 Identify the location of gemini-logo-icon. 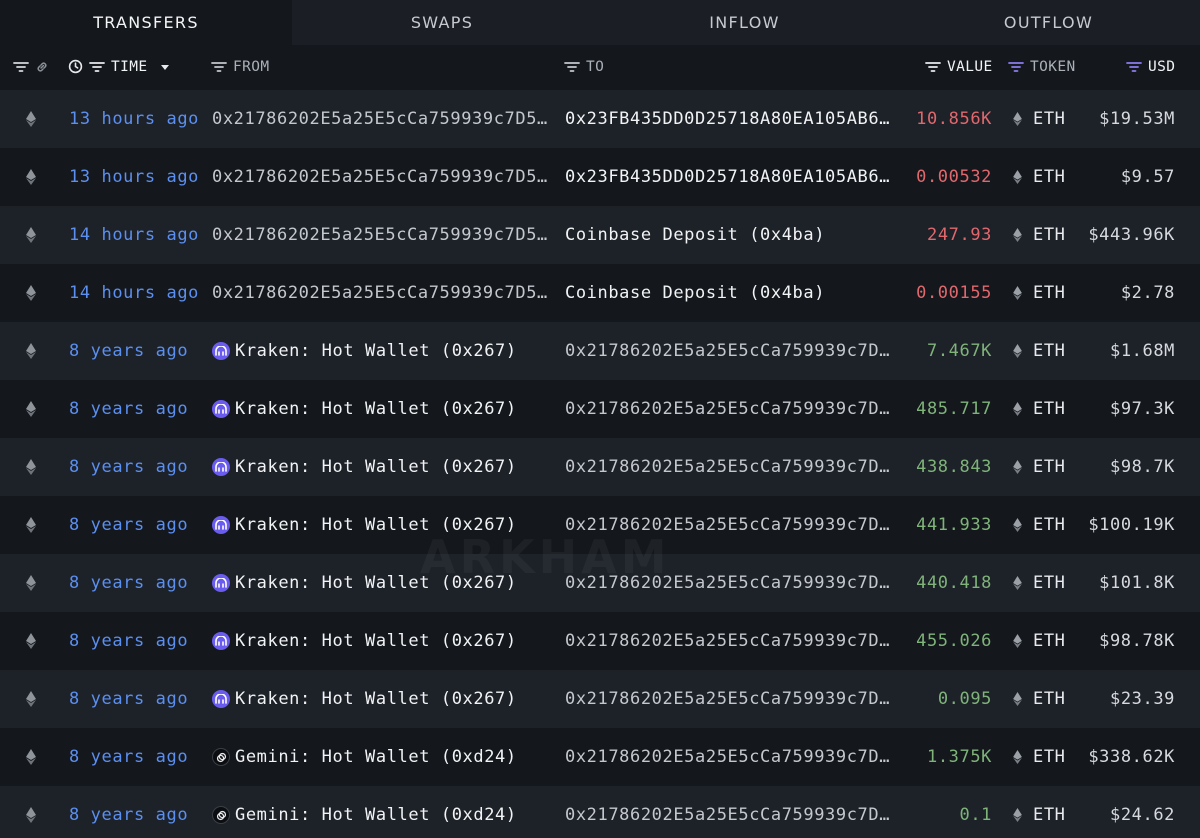
(221, 815).